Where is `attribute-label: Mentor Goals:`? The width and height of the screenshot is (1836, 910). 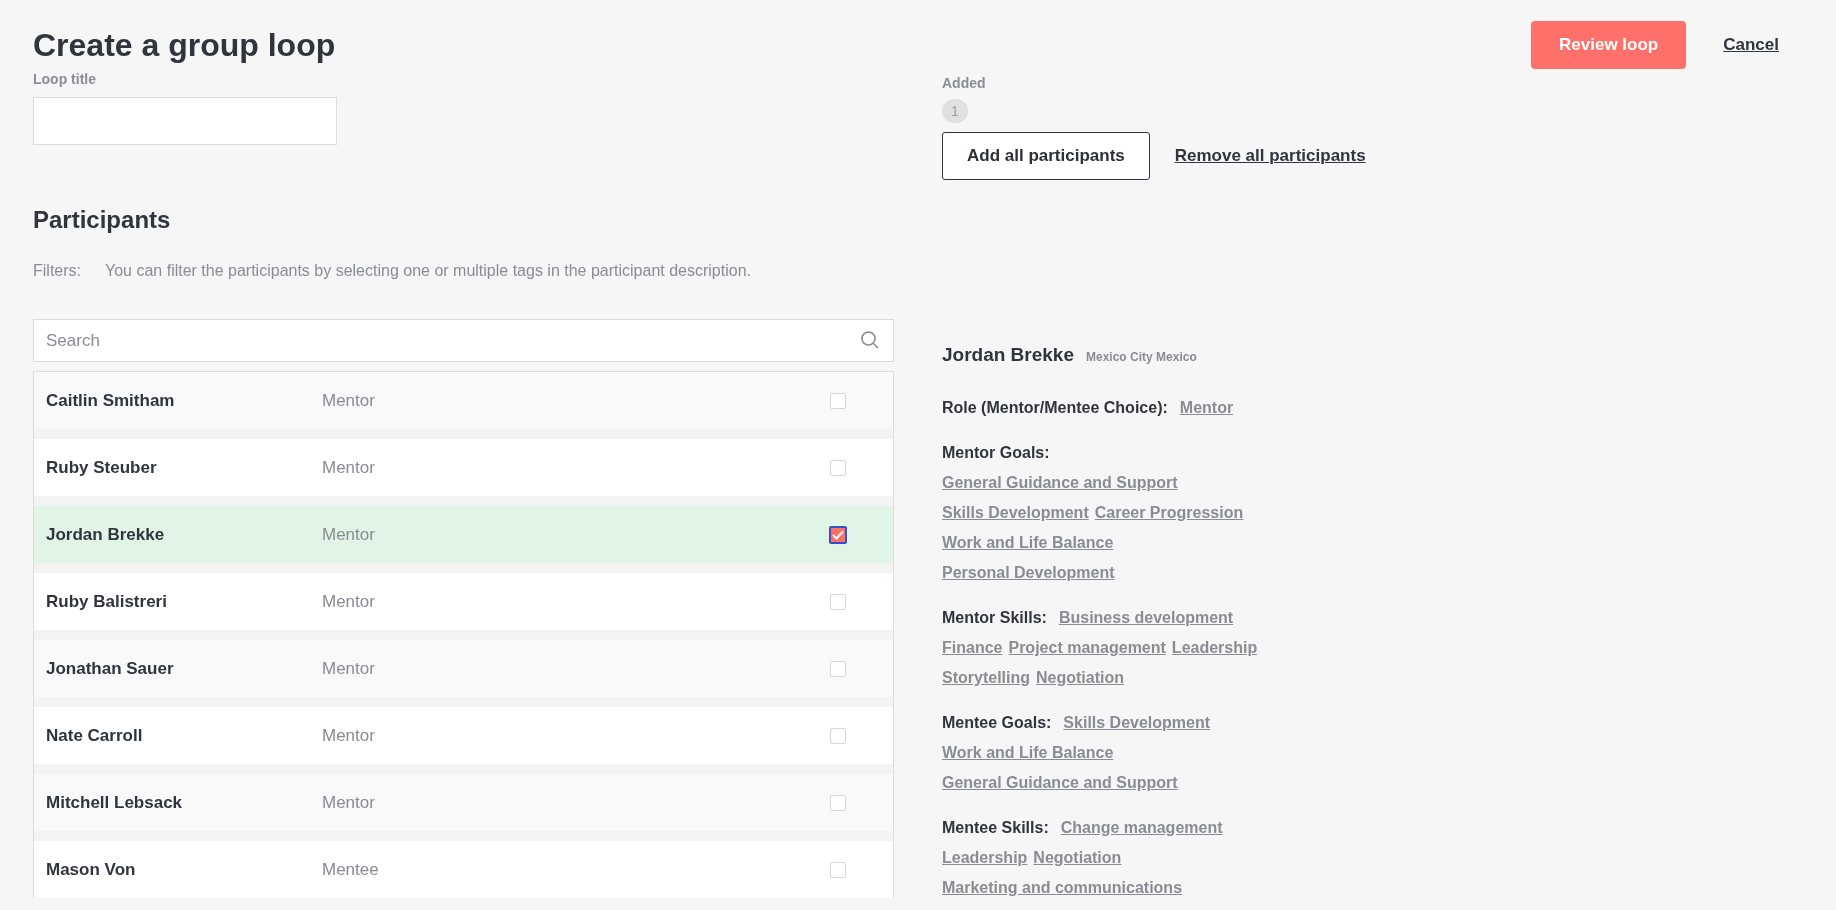
attribute-label: Mentor Goals: is located at coordinates (996, 453).